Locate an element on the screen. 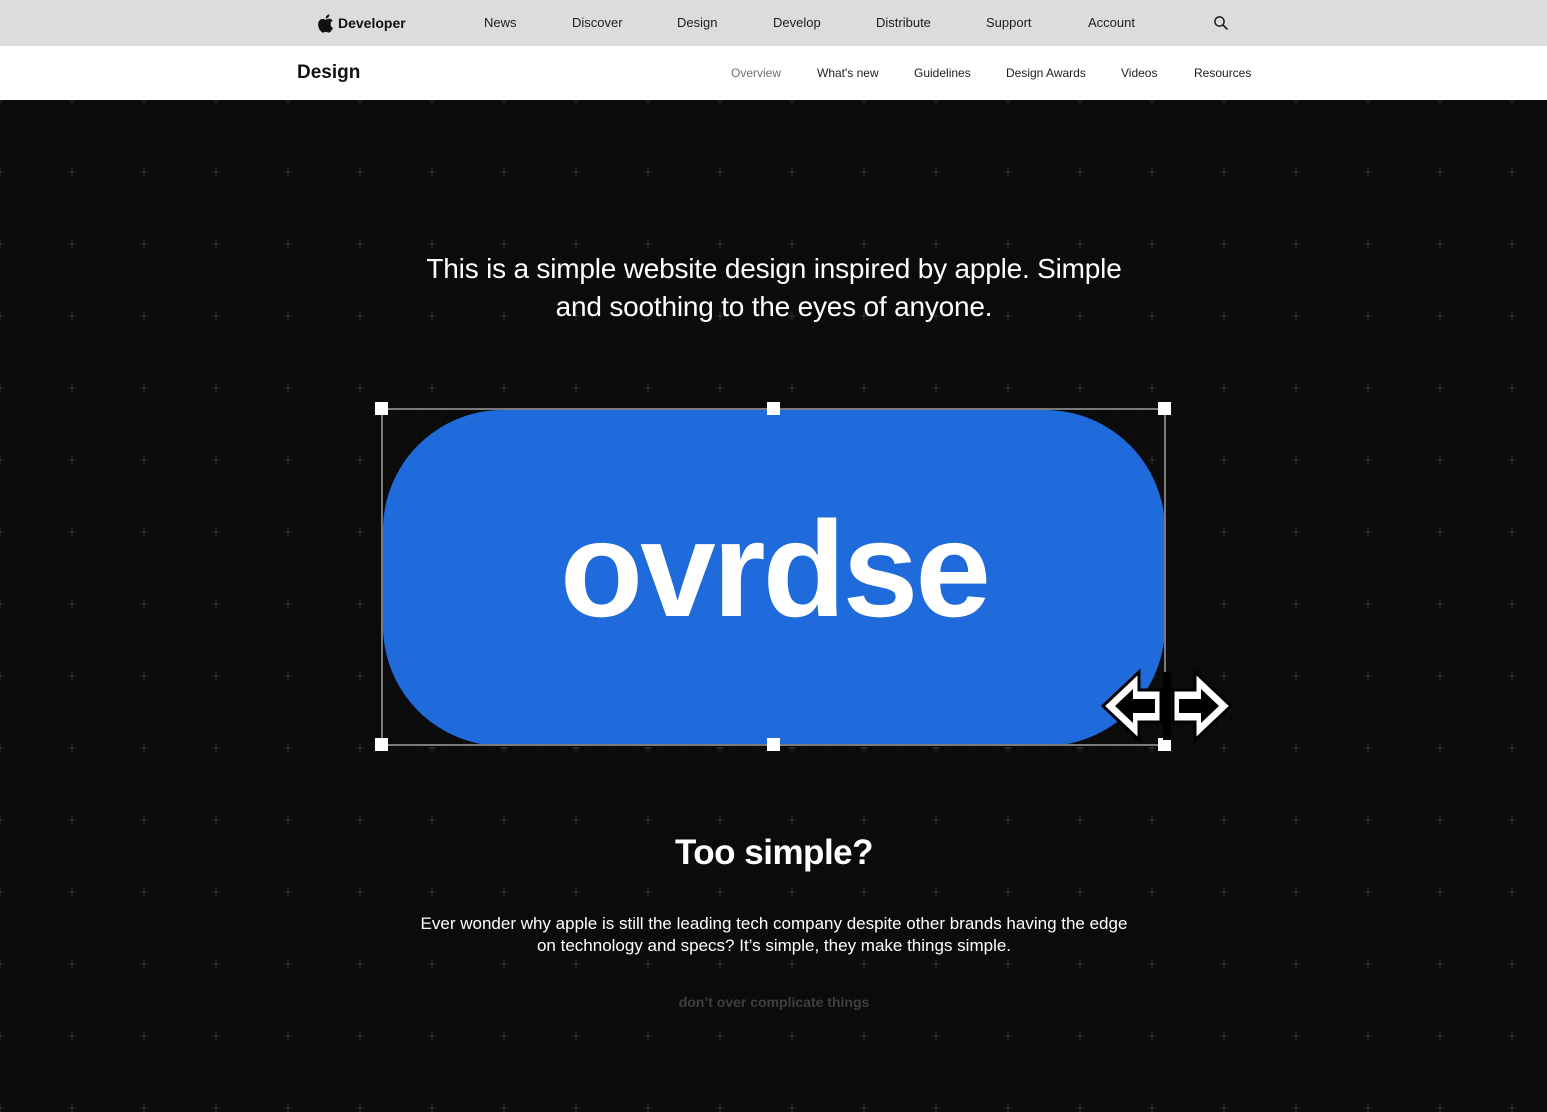  nav-discover: Discover is located at coordinates (597, 23).